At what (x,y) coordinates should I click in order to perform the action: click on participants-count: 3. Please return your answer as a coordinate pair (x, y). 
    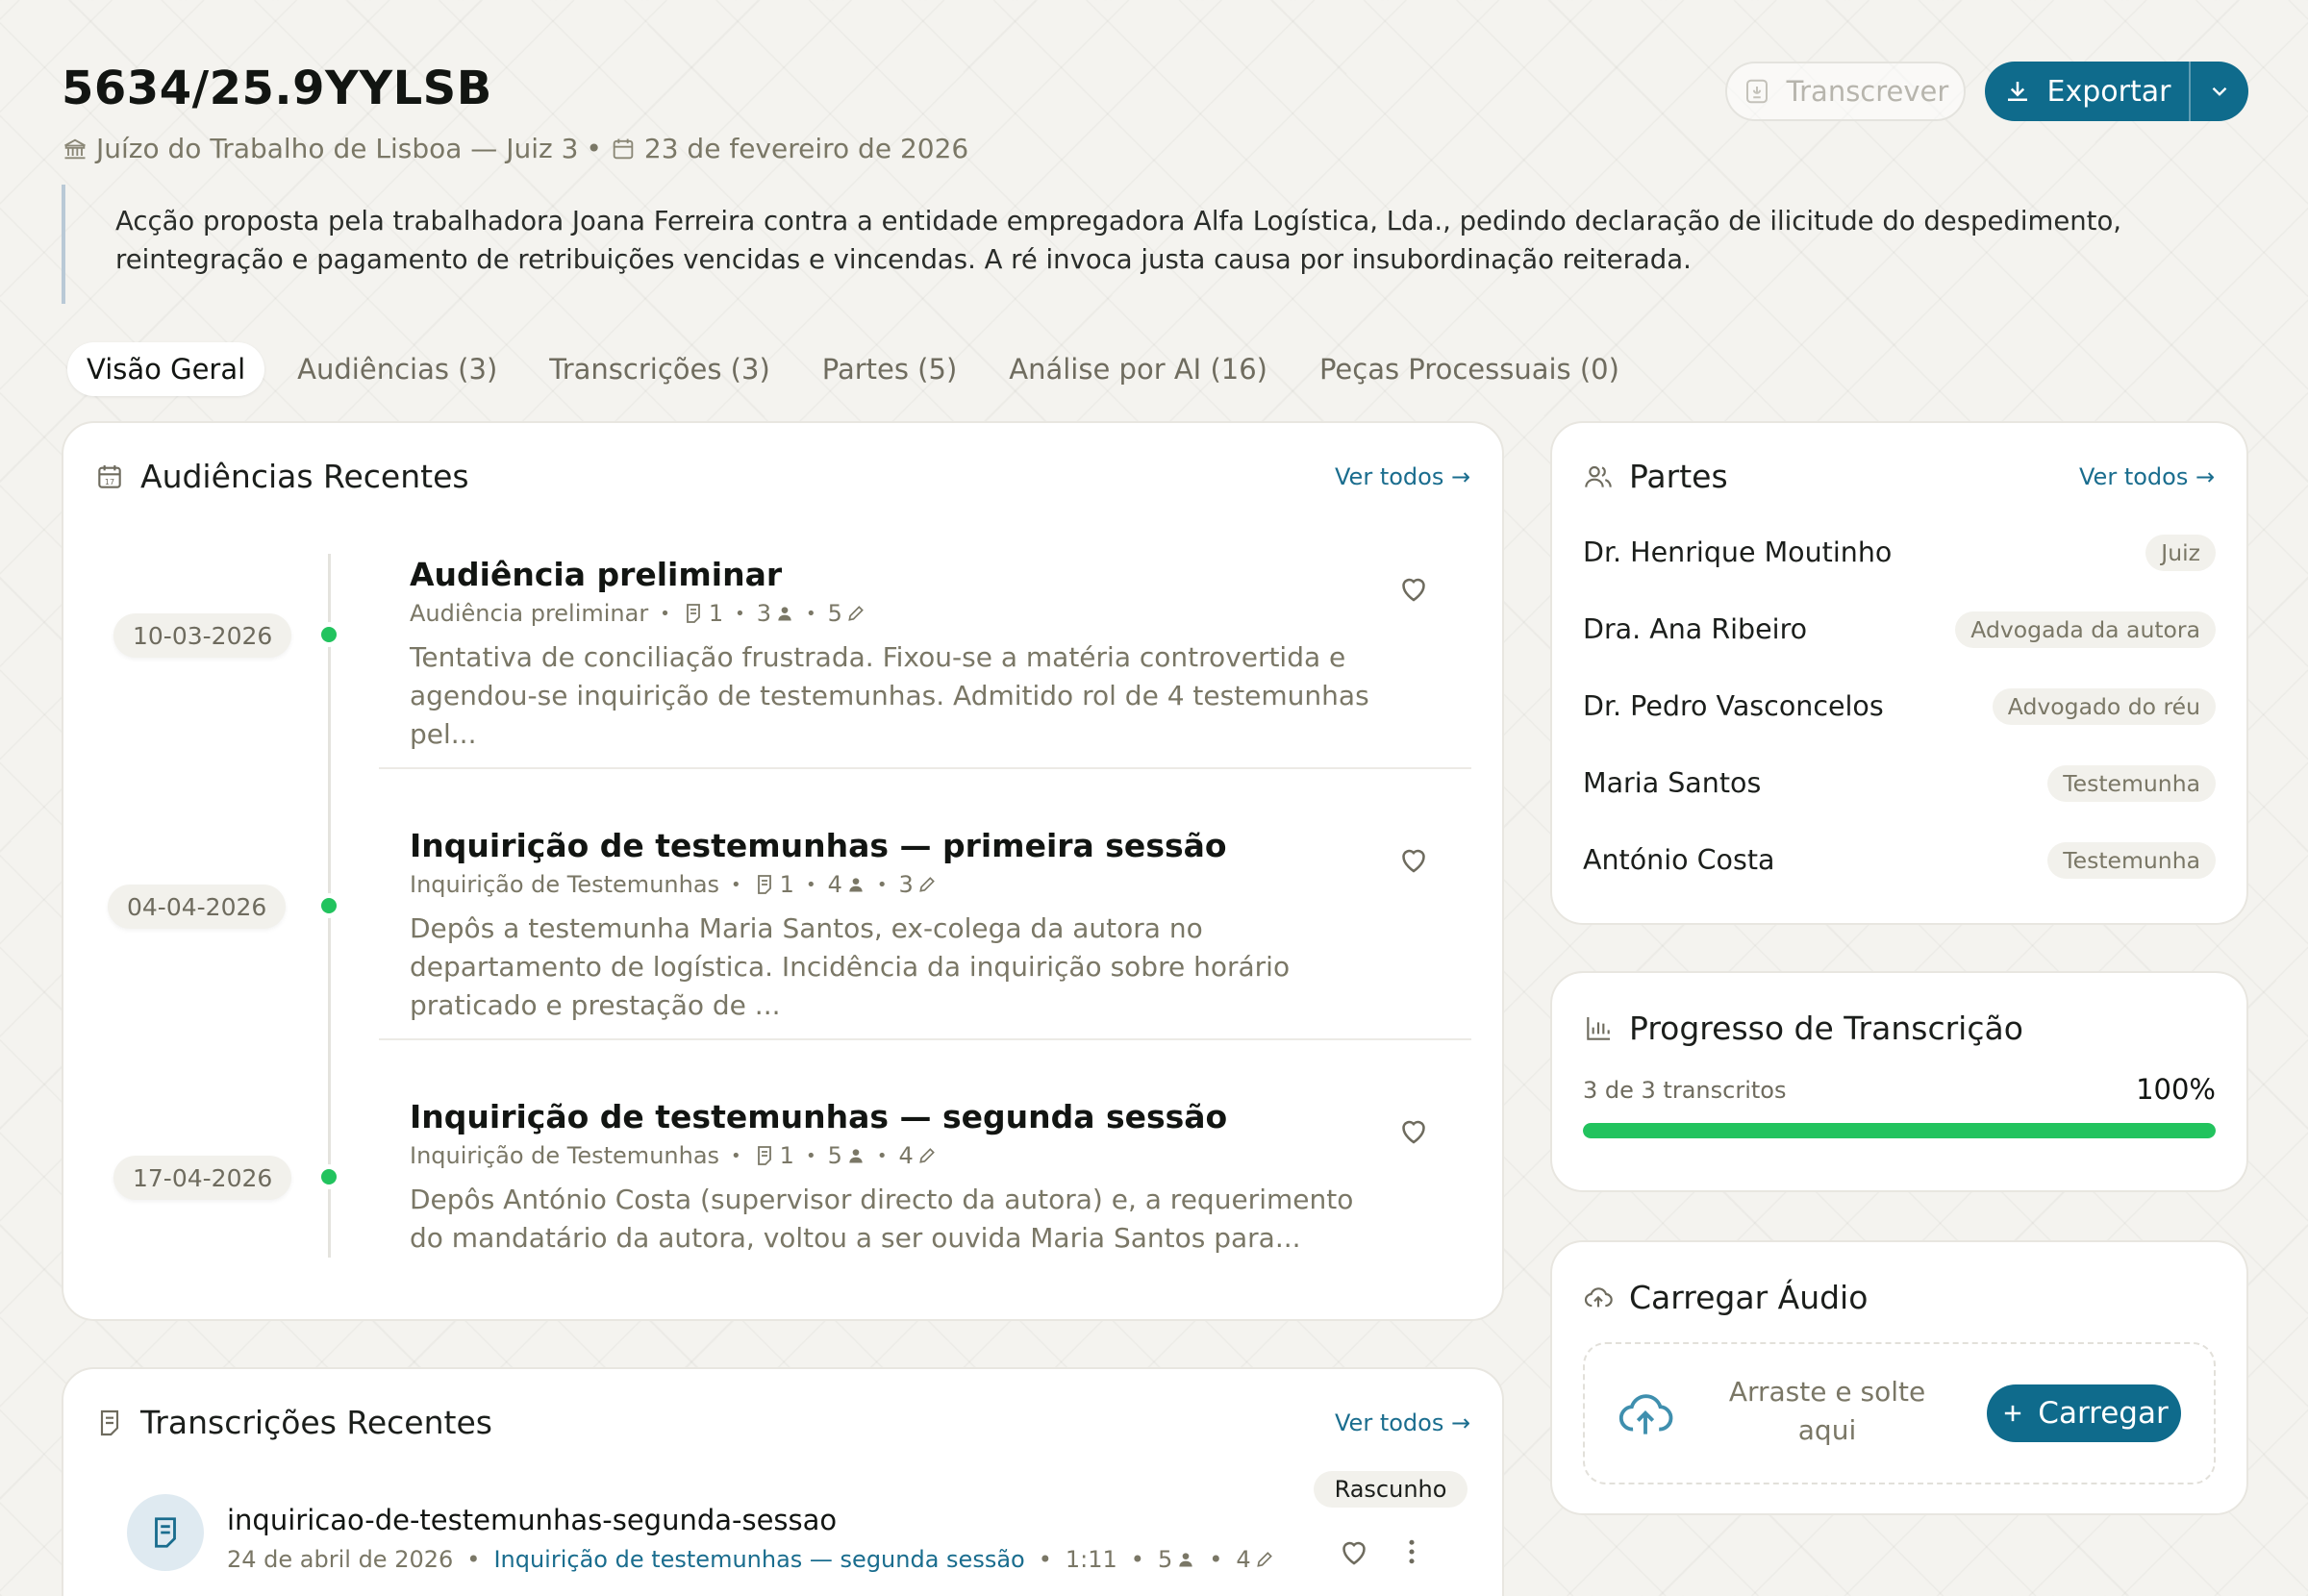
    Looking at the image, I should click on (776, 613).